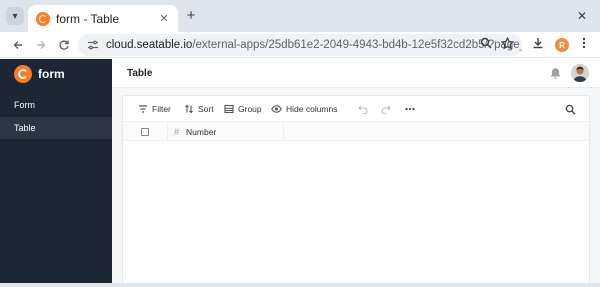 Image resolution: width=600 pixels, height=287 pixels. I want to click on browser-tab: form - Table ✕, so click(103, 18).